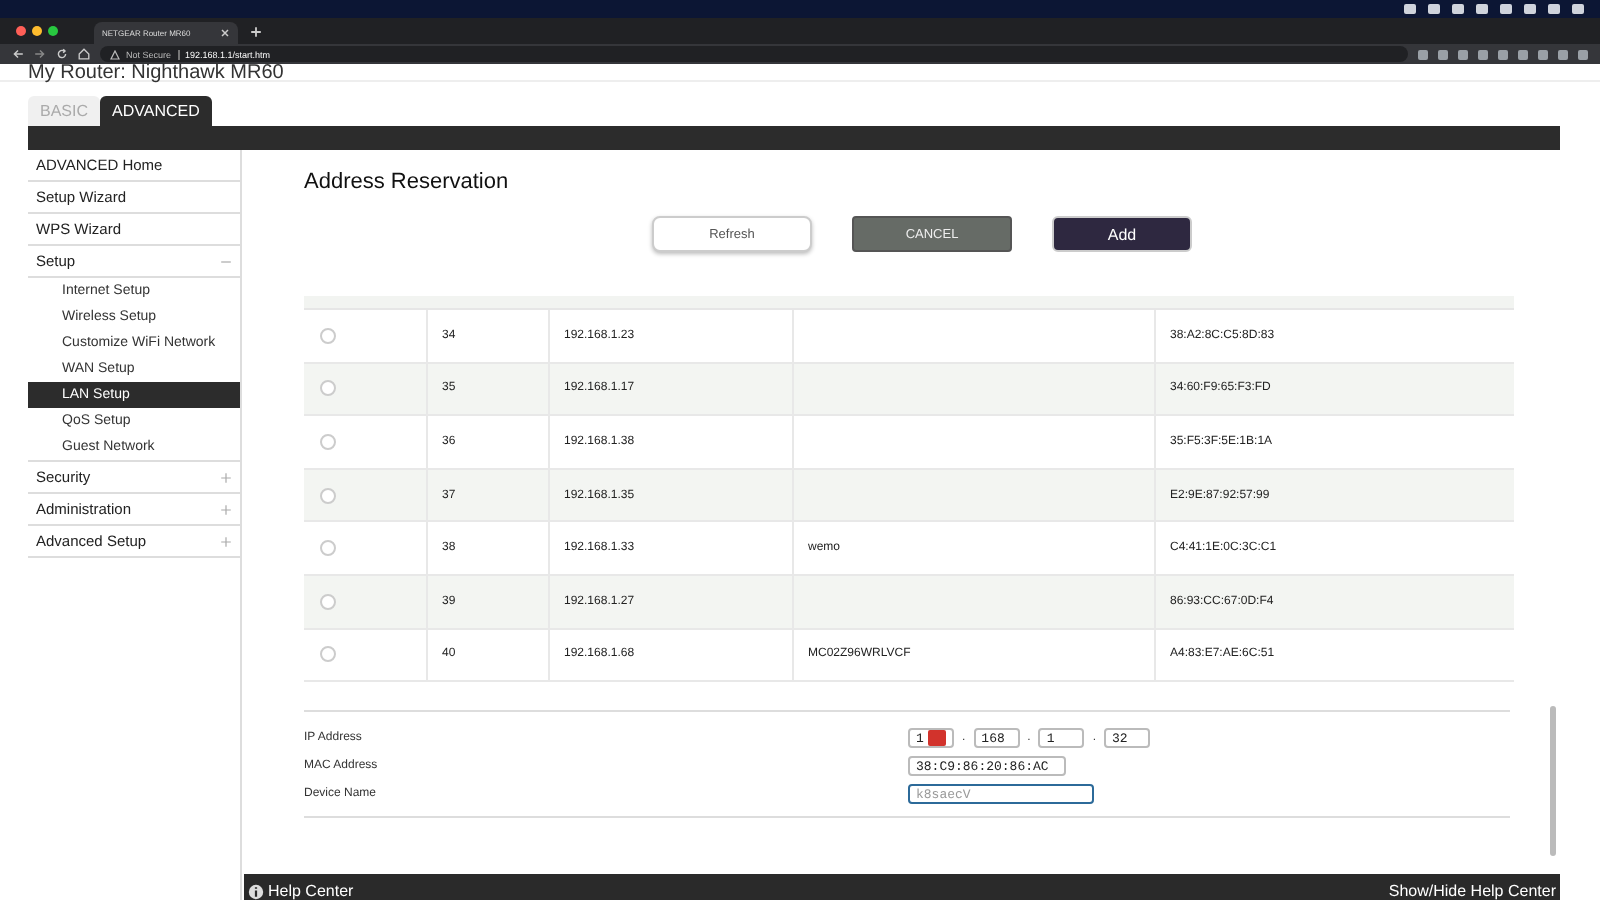  I want to click on maximize-window-icon, so click(53, 31).